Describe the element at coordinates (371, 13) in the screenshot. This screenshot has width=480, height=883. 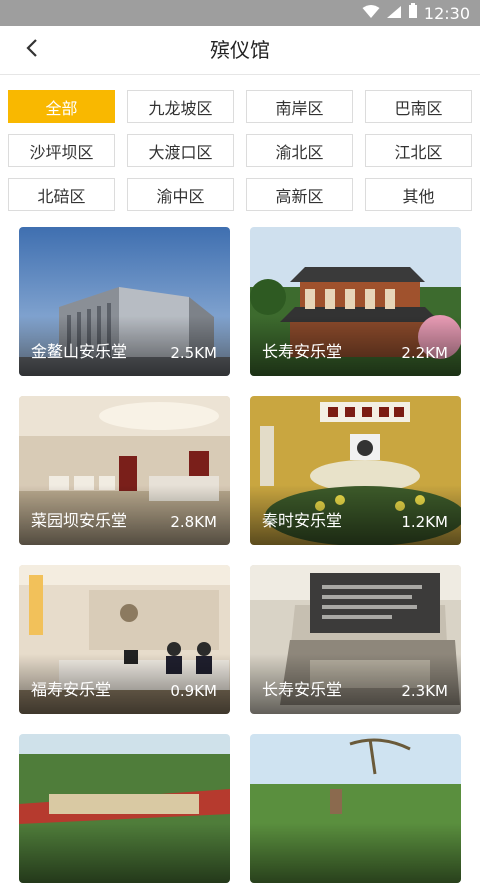
I see `wifi-icon` at that location.